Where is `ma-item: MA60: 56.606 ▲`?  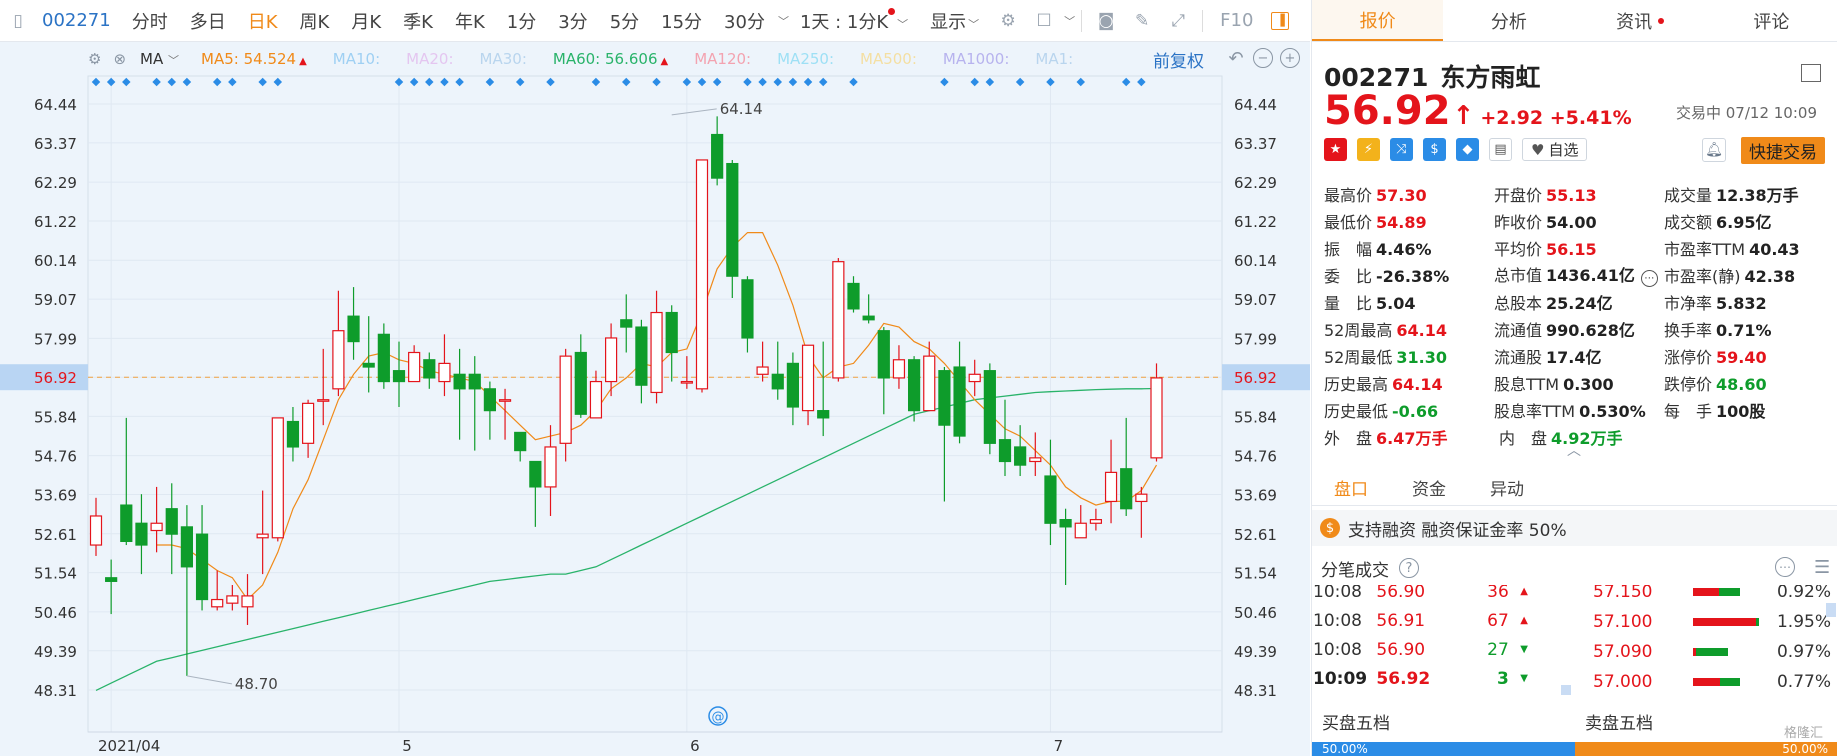 ma-item: MA60: 56.606 ▲ is located at coordinates (610, 59).